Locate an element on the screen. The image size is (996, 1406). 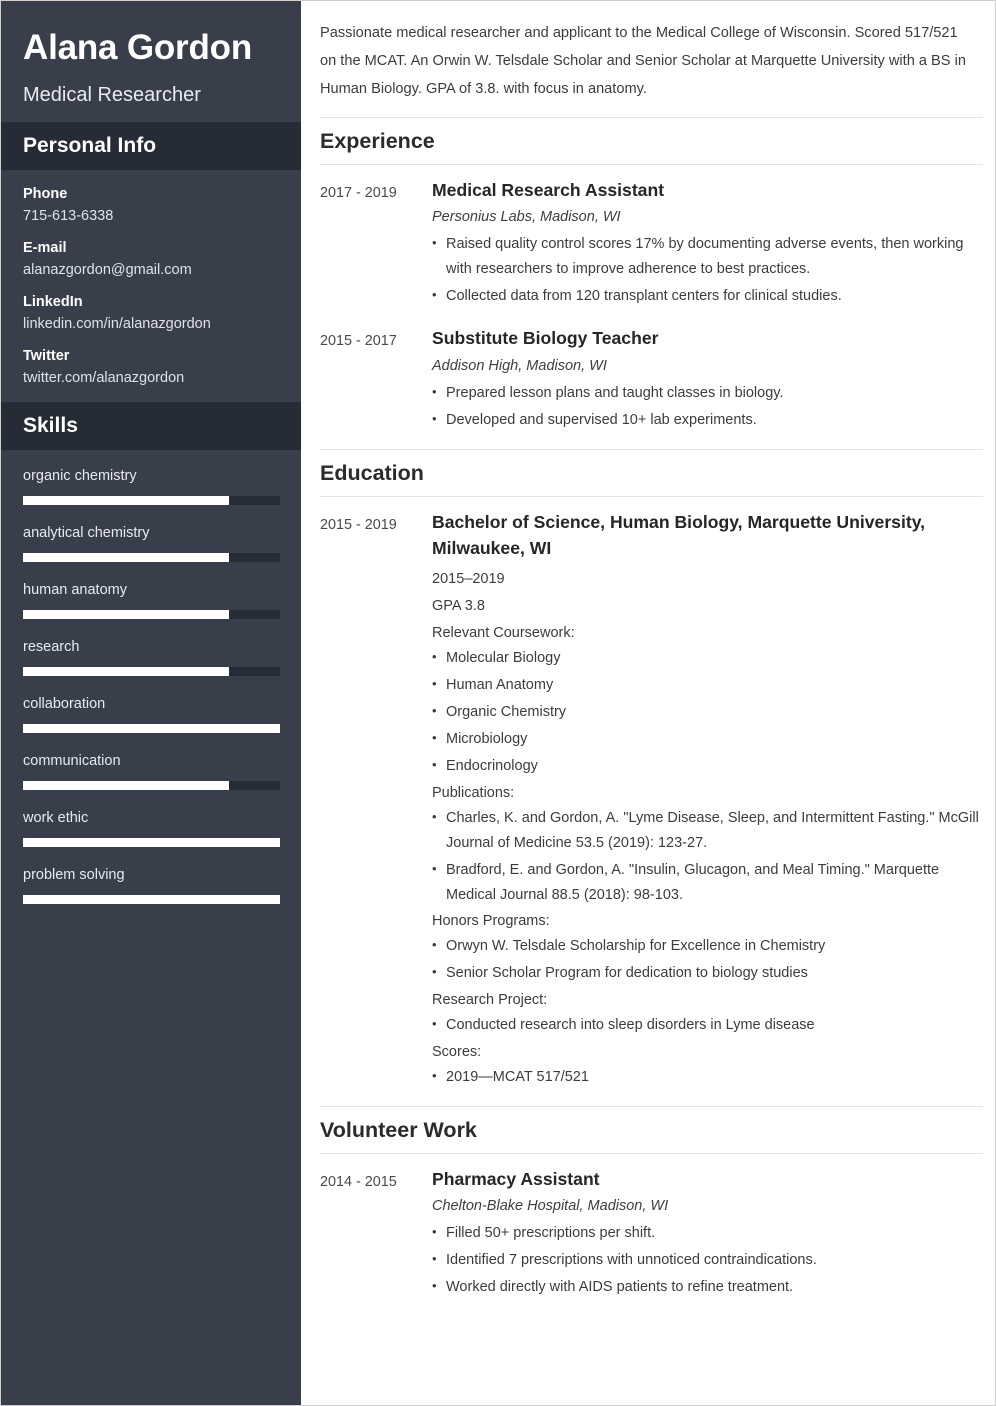
entry-dates: 2017 - 2019 is located at coordinates (358, 193).